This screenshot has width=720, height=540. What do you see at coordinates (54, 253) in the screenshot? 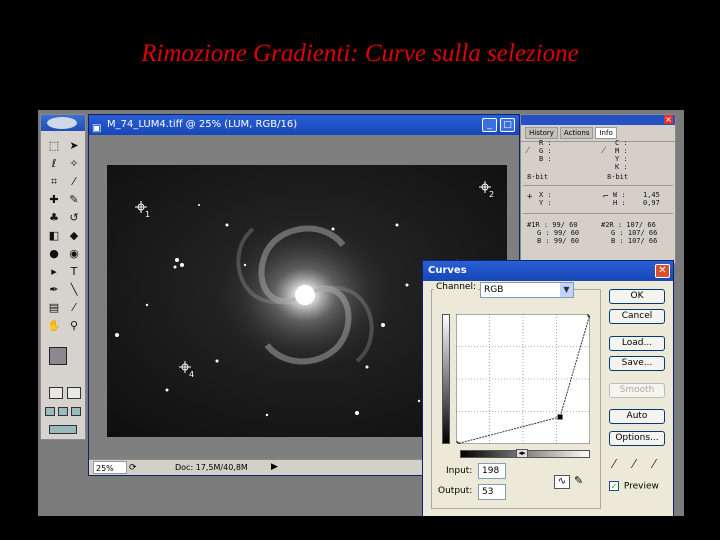
I see `blur-tool-icon: ●` at bounding box center [54, 253].